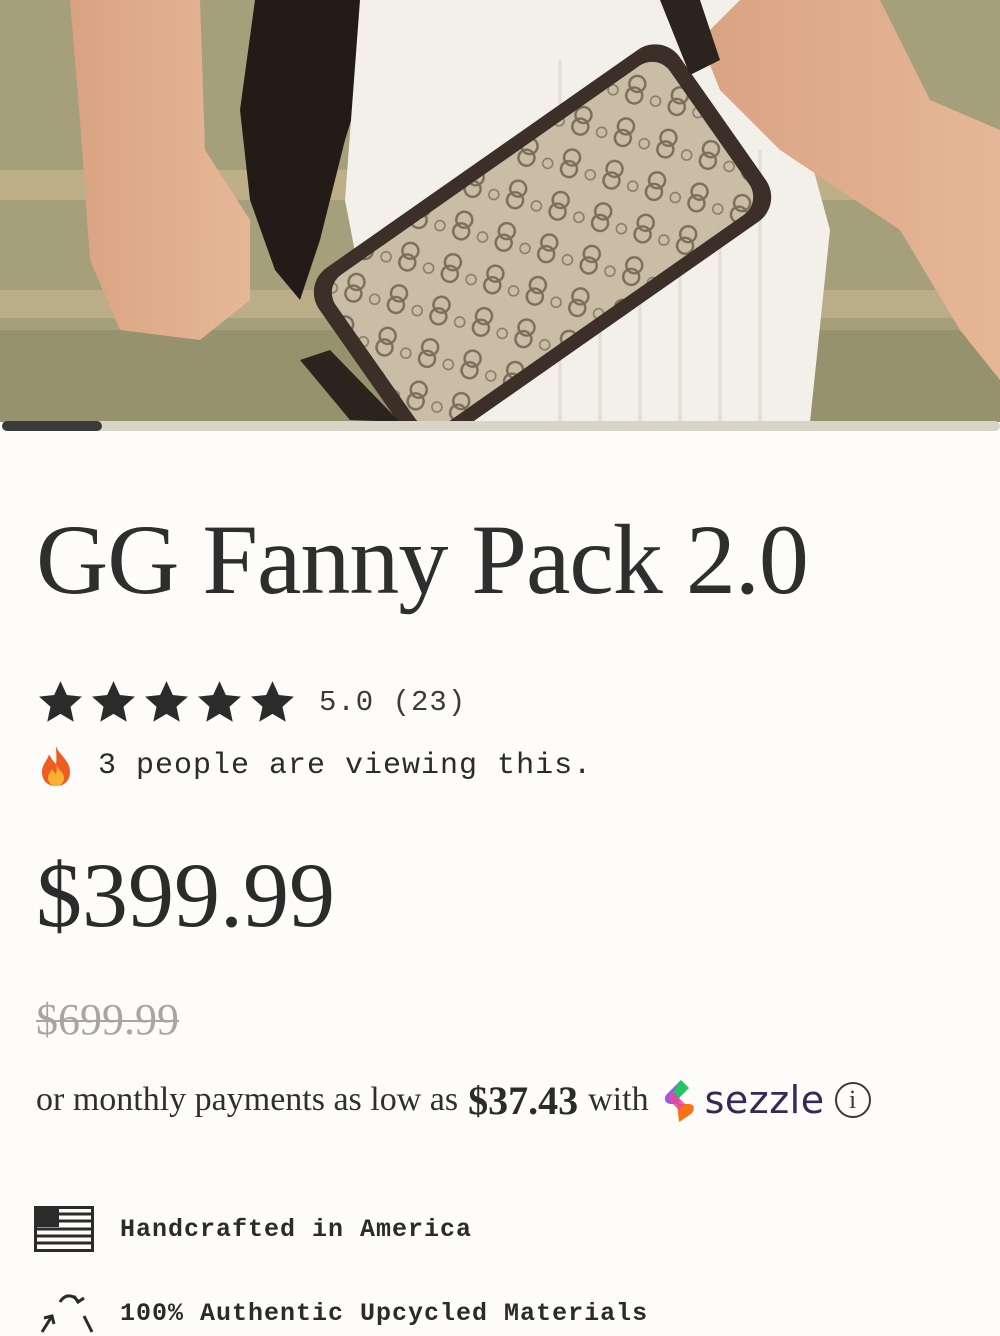  What do you see at coordinates (67, 1313) in the screenshot?
I see `recycle-icon` at bounding box center [67, 1313].